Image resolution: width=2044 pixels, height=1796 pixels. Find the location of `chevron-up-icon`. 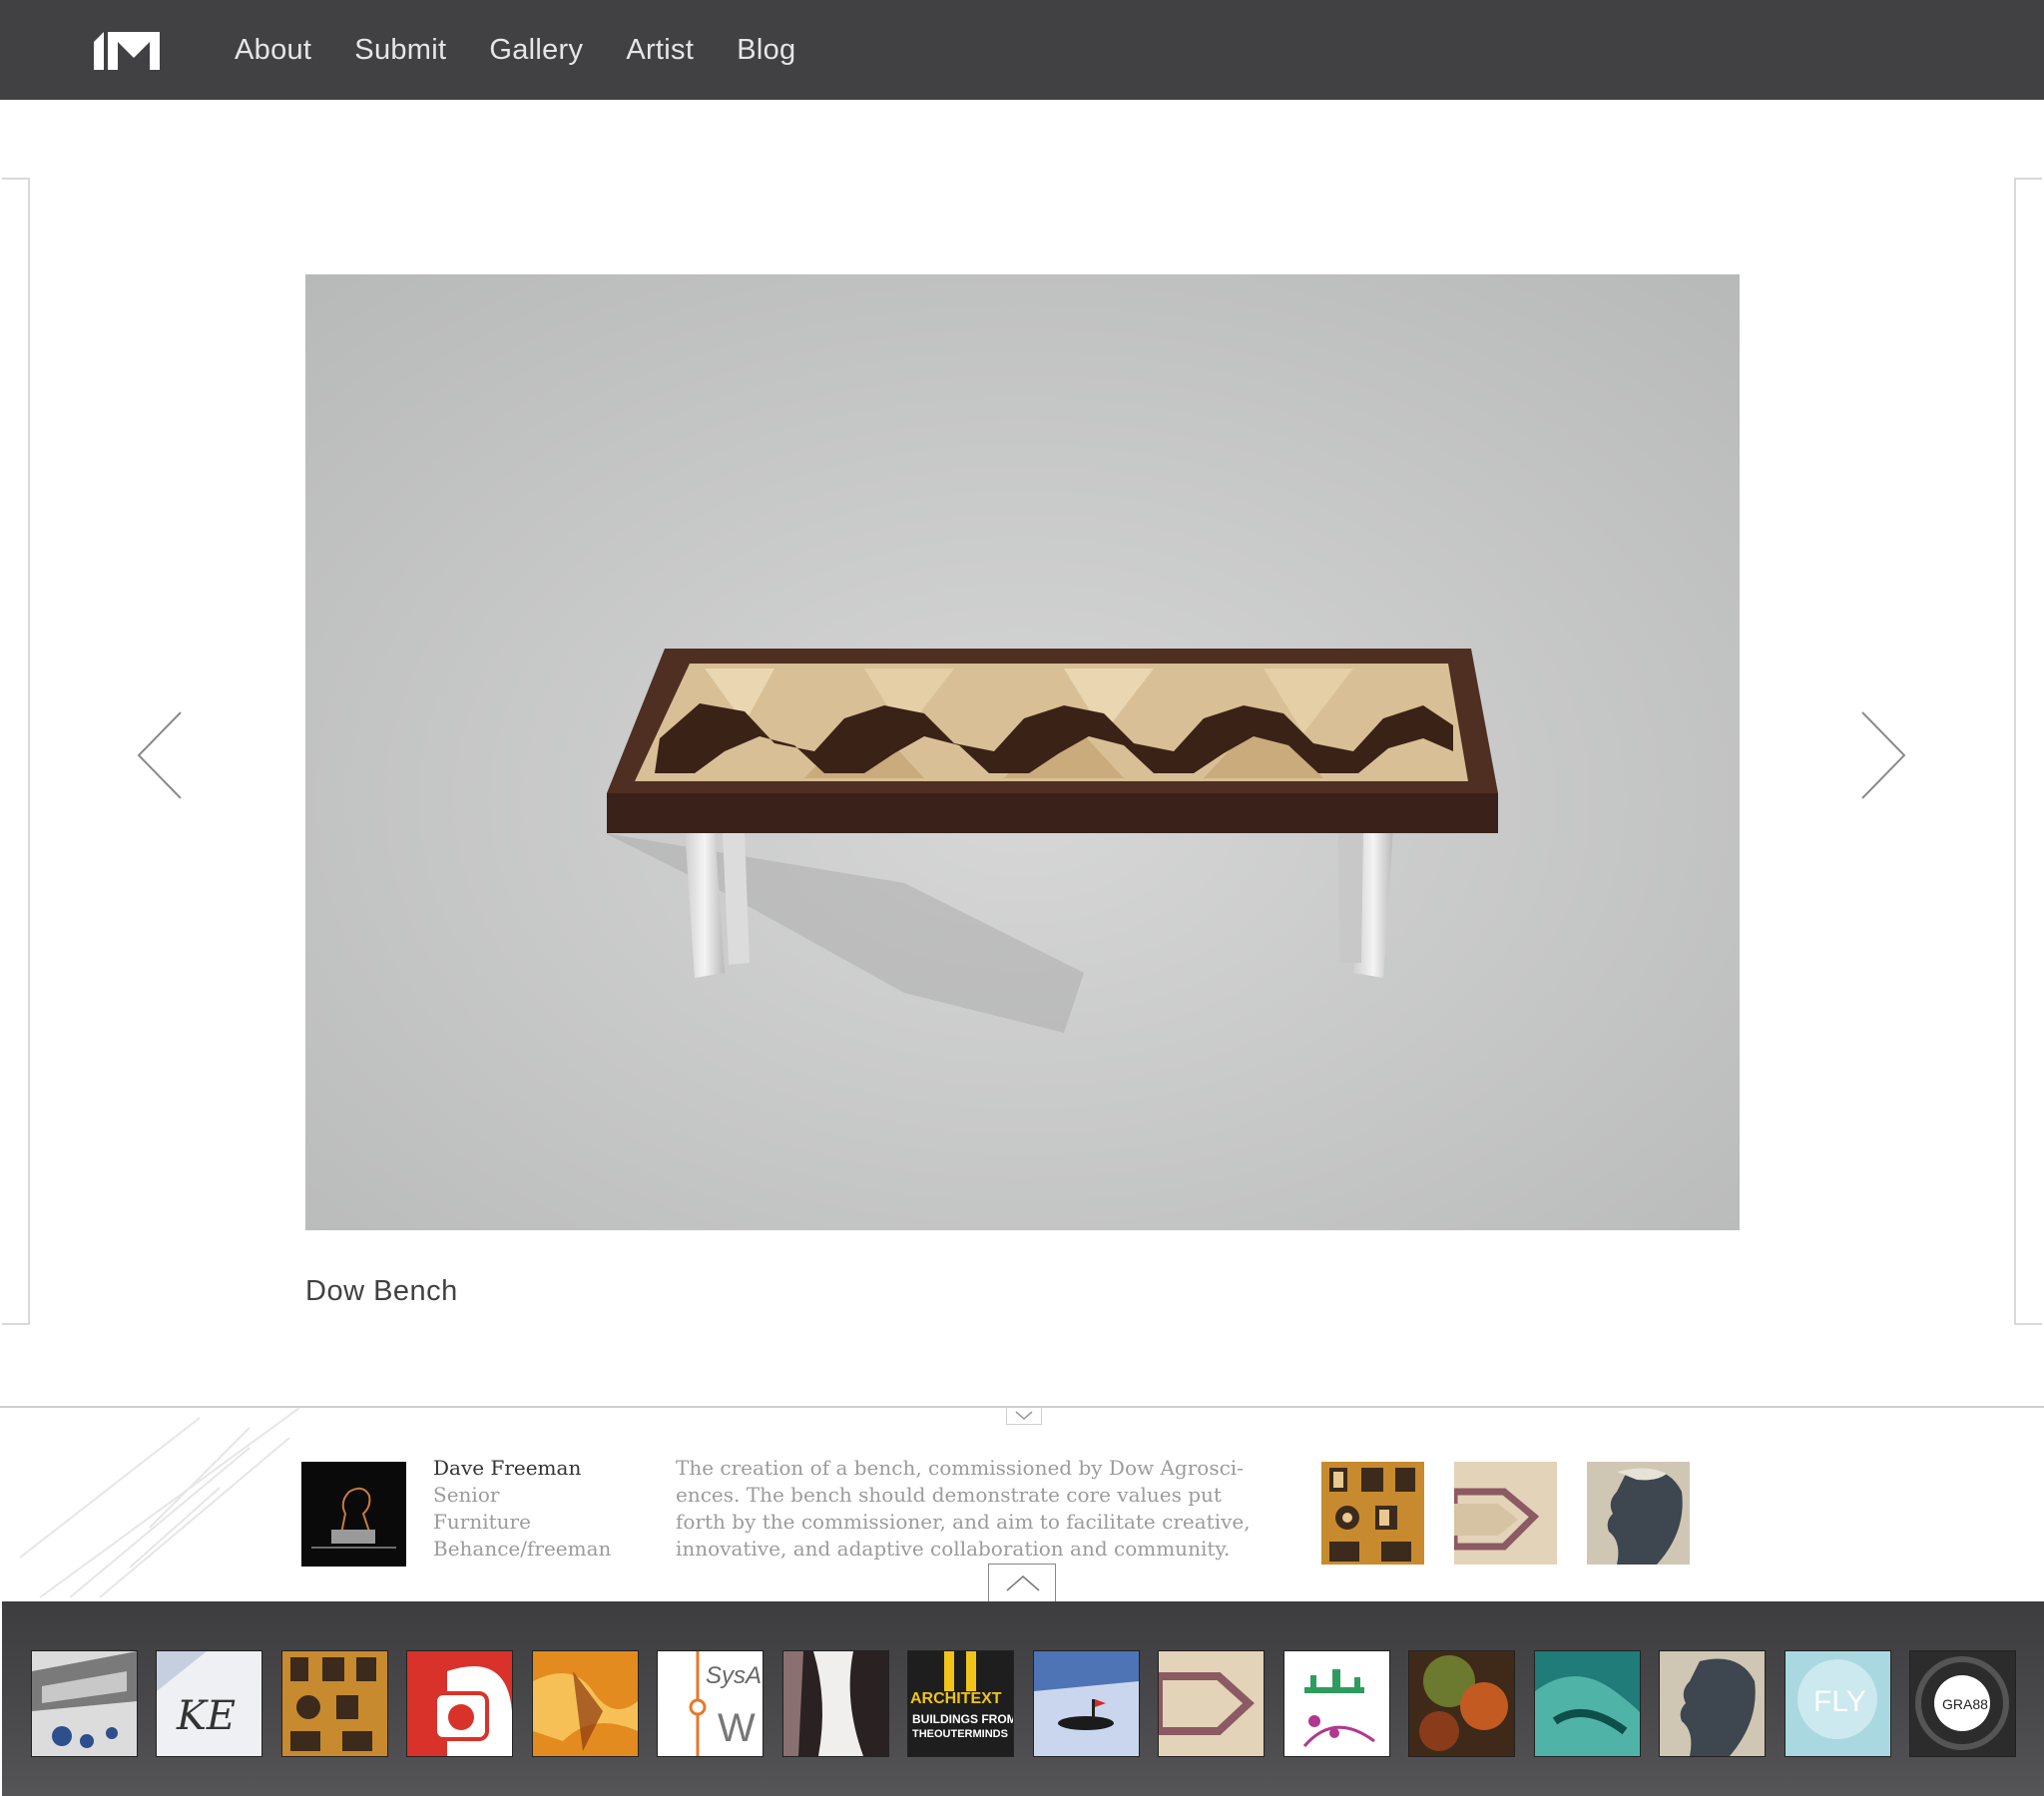

chevron-up-icon is located at coordinates (1023, 1583).